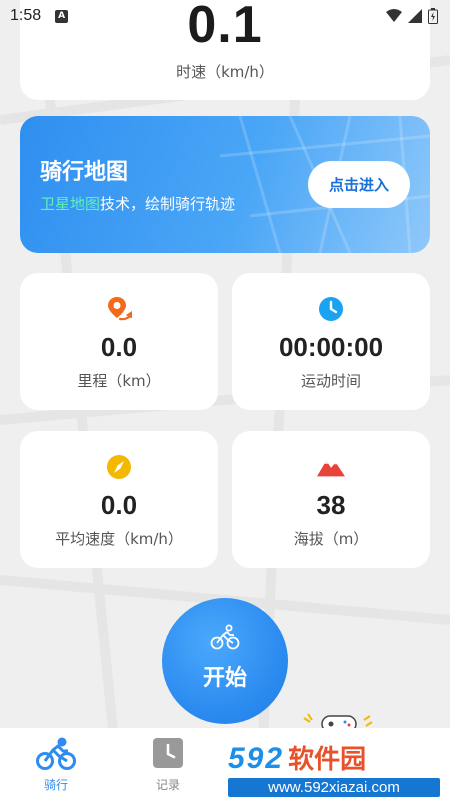  What do you see at coordinates (359, 184) in the screenshot?
I see `enter-map-button: 点击进入` at bounding box center [359, 184].